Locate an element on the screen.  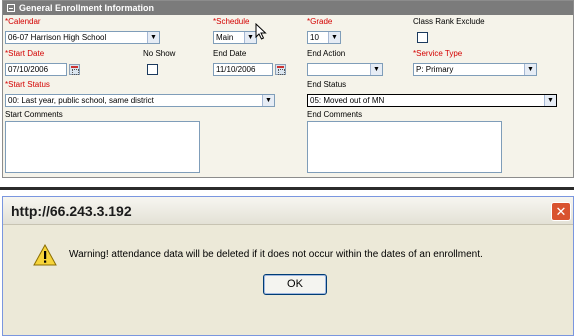
warning-icon is located at coordinates (45, 255).